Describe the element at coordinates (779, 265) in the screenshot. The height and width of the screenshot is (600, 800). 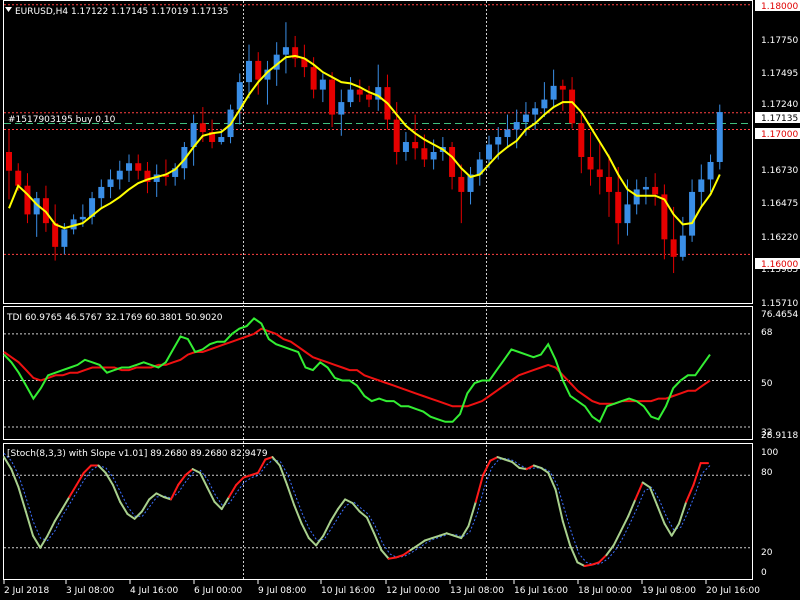
I see `level-tag: 1.16000` at that location.